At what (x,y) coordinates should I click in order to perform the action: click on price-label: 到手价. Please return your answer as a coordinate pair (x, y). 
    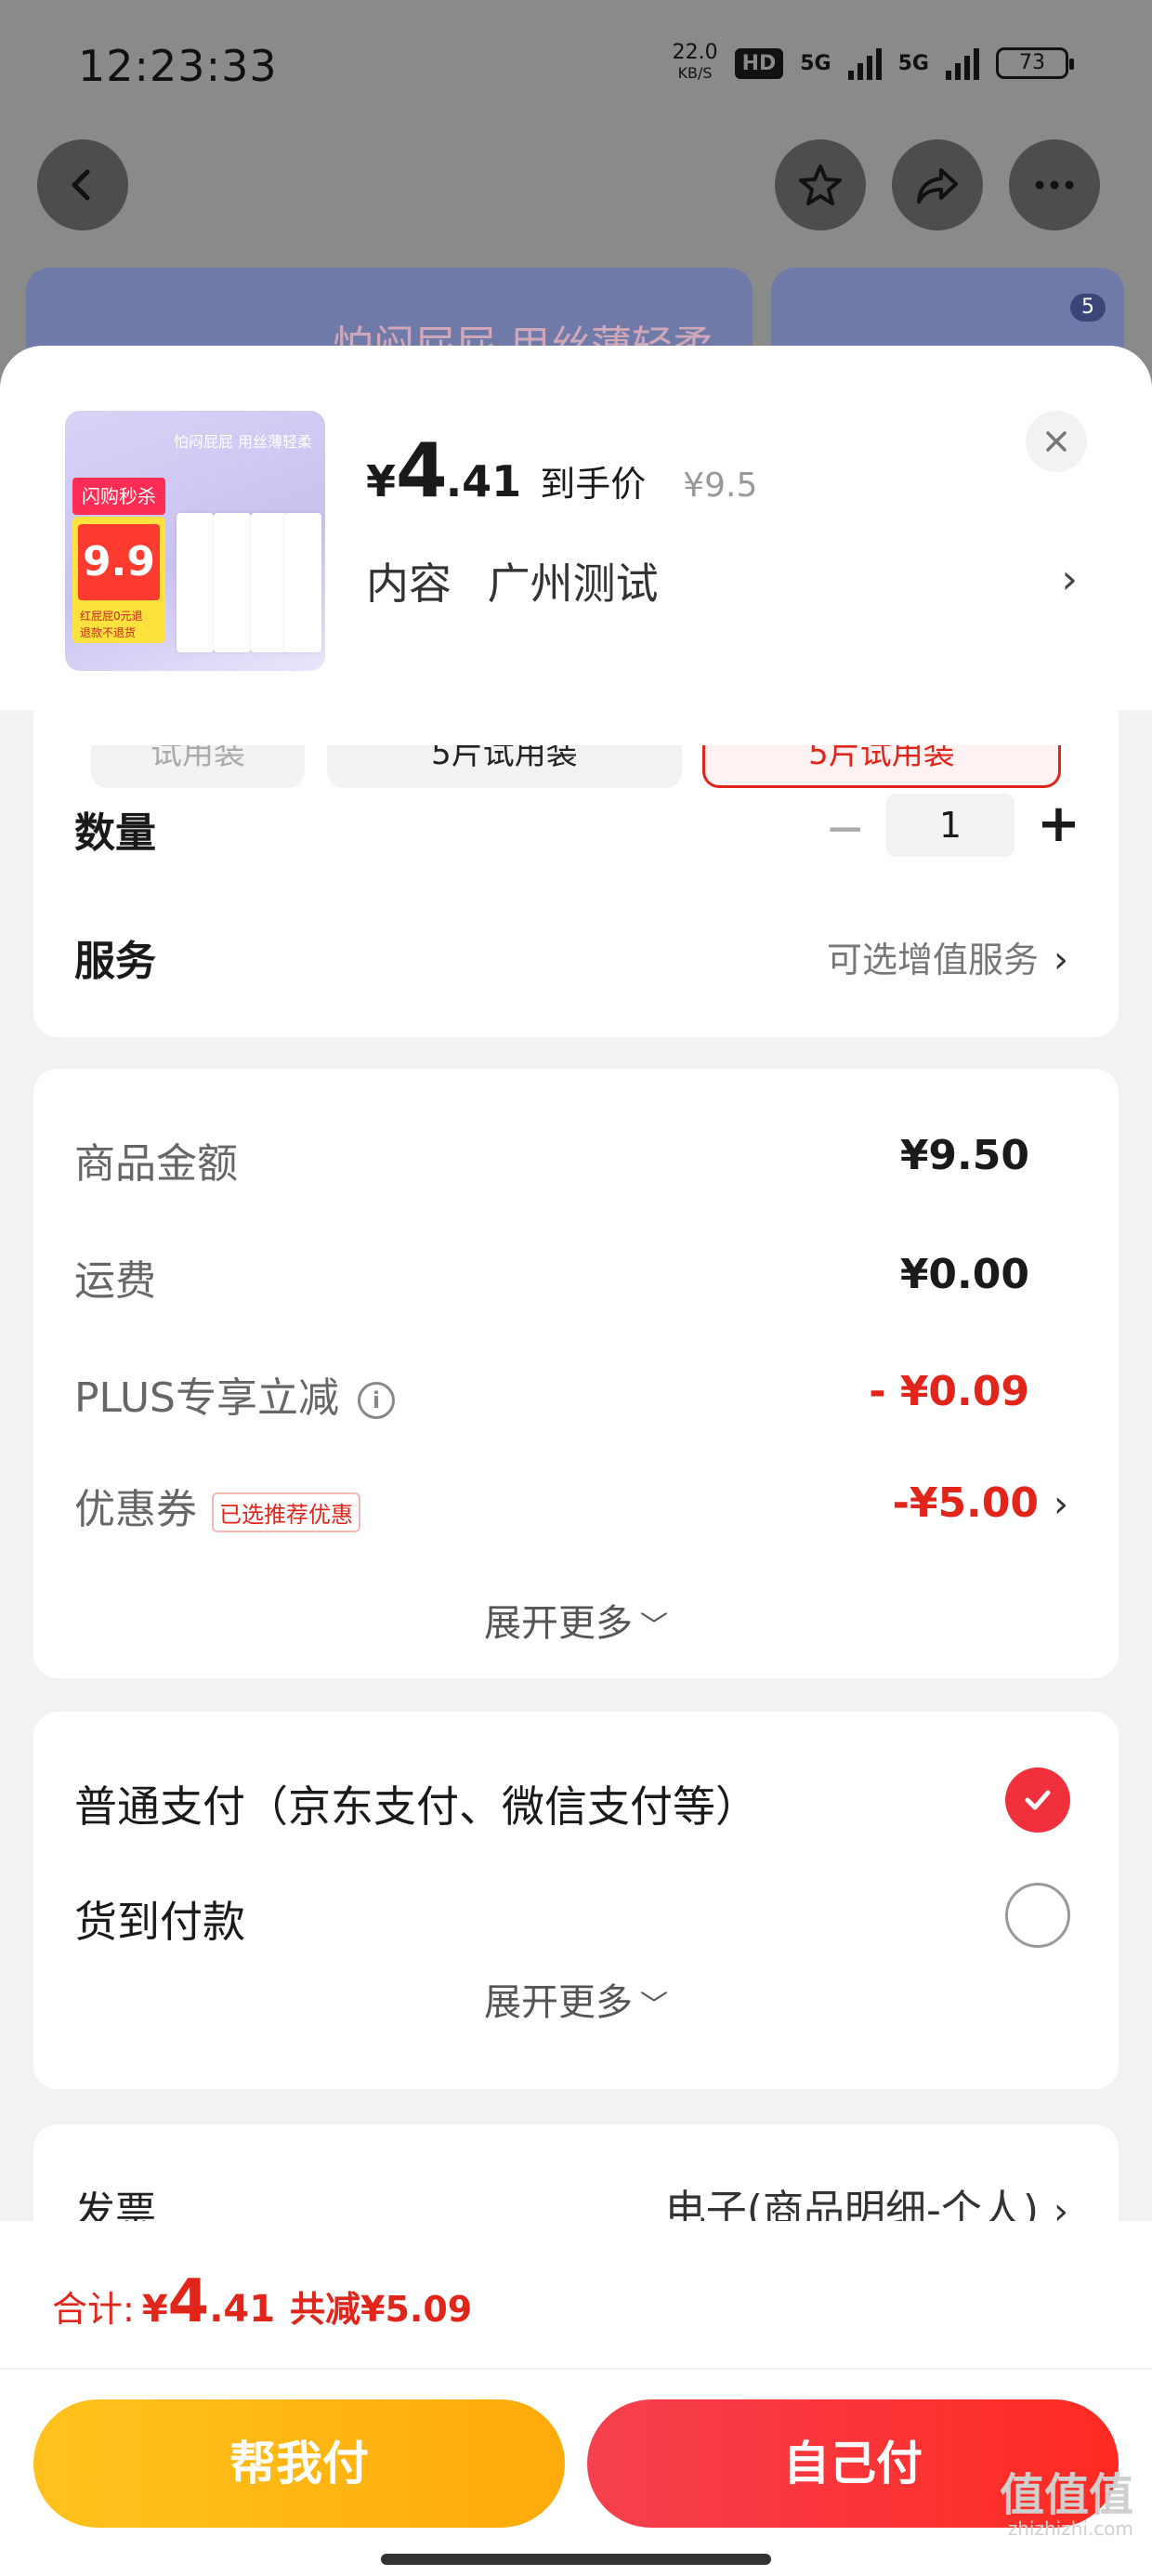
    Looking at the image, I should click on (593, 484).